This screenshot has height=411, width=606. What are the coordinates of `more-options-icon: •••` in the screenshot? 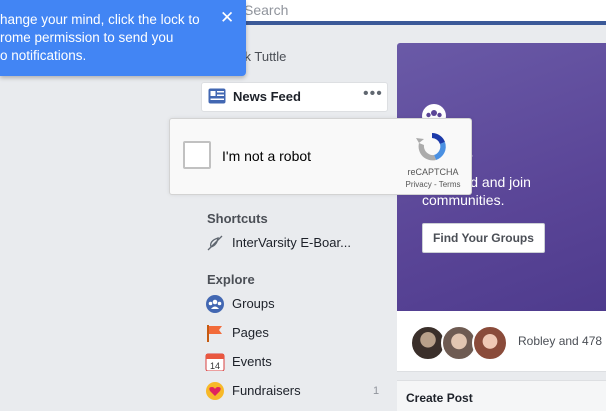 It's located at (373, 94).